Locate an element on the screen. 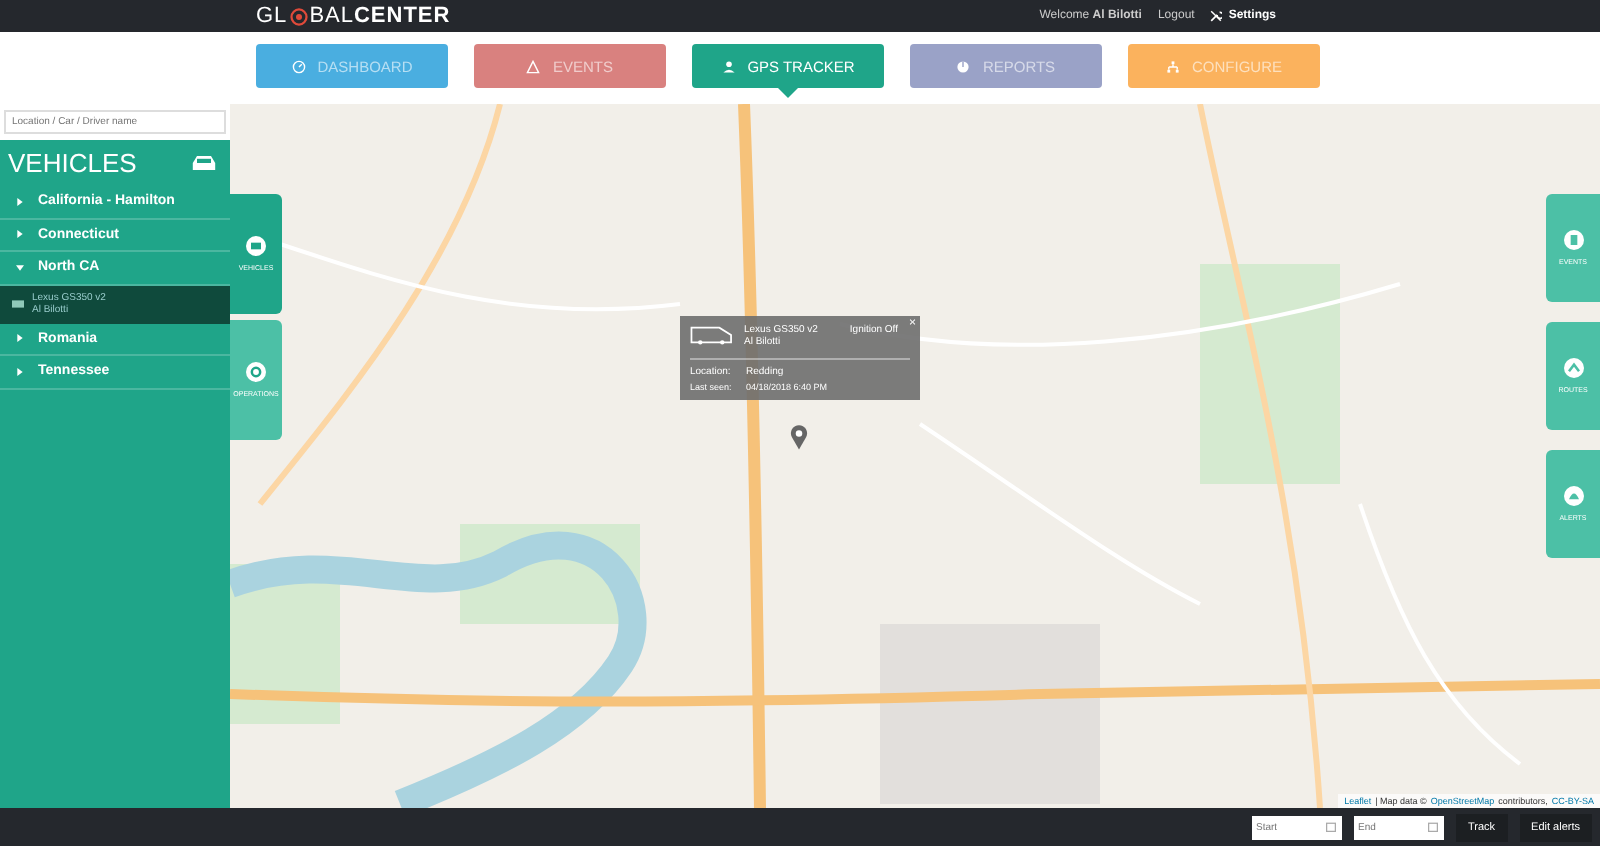  sitemap-icon is located at coordinates (1173, 66).